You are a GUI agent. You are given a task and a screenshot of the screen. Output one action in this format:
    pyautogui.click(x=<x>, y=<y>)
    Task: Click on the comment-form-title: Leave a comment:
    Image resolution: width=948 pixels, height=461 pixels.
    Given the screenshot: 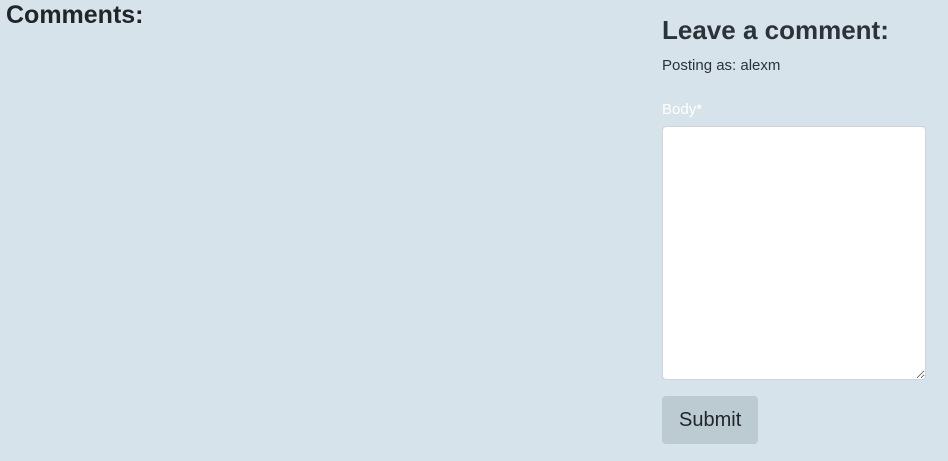 What is the action you would take?
    pyautogui.click(x=775, y=30)
    